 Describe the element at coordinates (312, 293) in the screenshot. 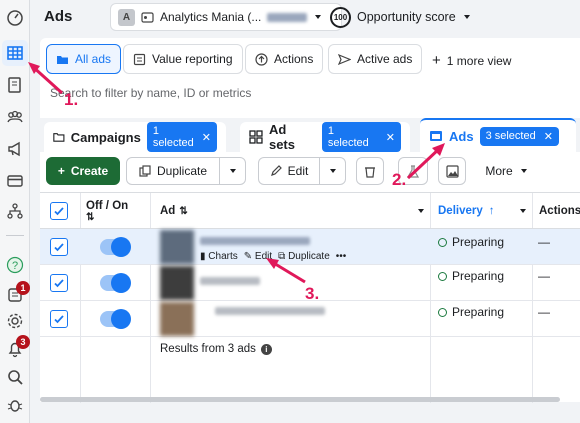

I see `annotation-3: 3.` at that location.